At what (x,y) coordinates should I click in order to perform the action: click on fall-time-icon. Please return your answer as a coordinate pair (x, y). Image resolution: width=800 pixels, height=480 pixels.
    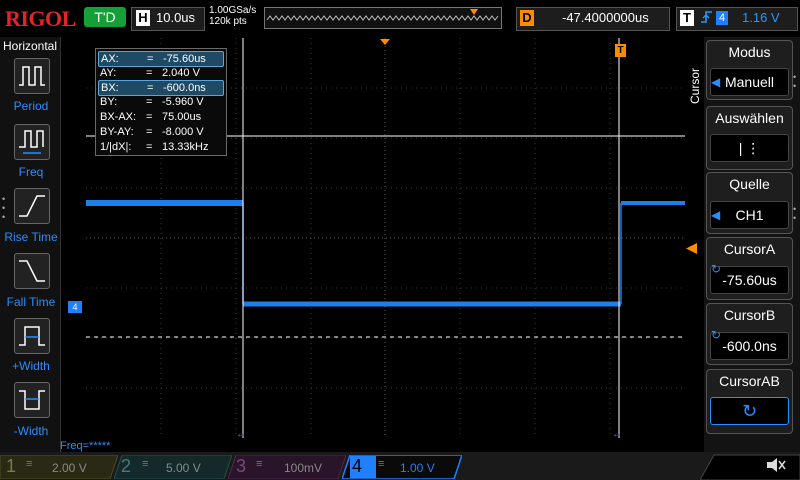
    Looking at the image, I should click on (32, 271).